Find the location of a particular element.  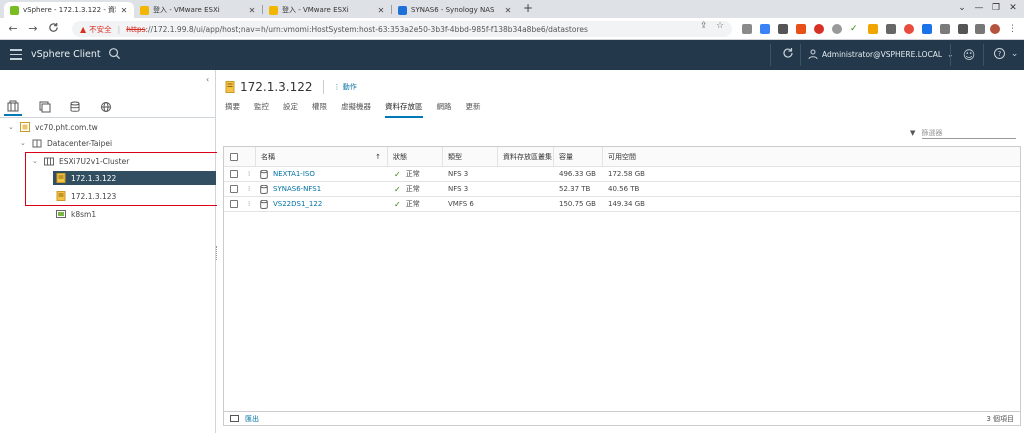

object-header: 172.1.3.122 ⋮ 動作 is located at coordinates (291, 87).